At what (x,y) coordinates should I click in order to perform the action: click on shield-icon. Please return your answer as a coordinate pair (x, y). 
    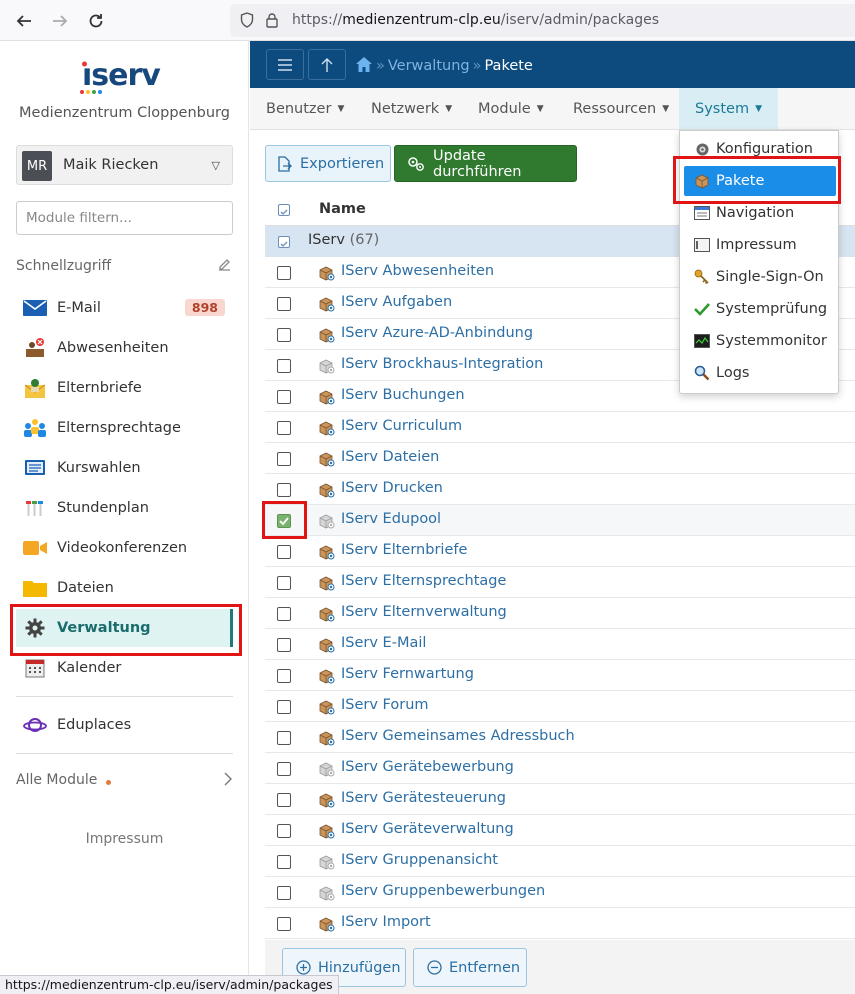
    Looking at the image, I should click on (247, 22).